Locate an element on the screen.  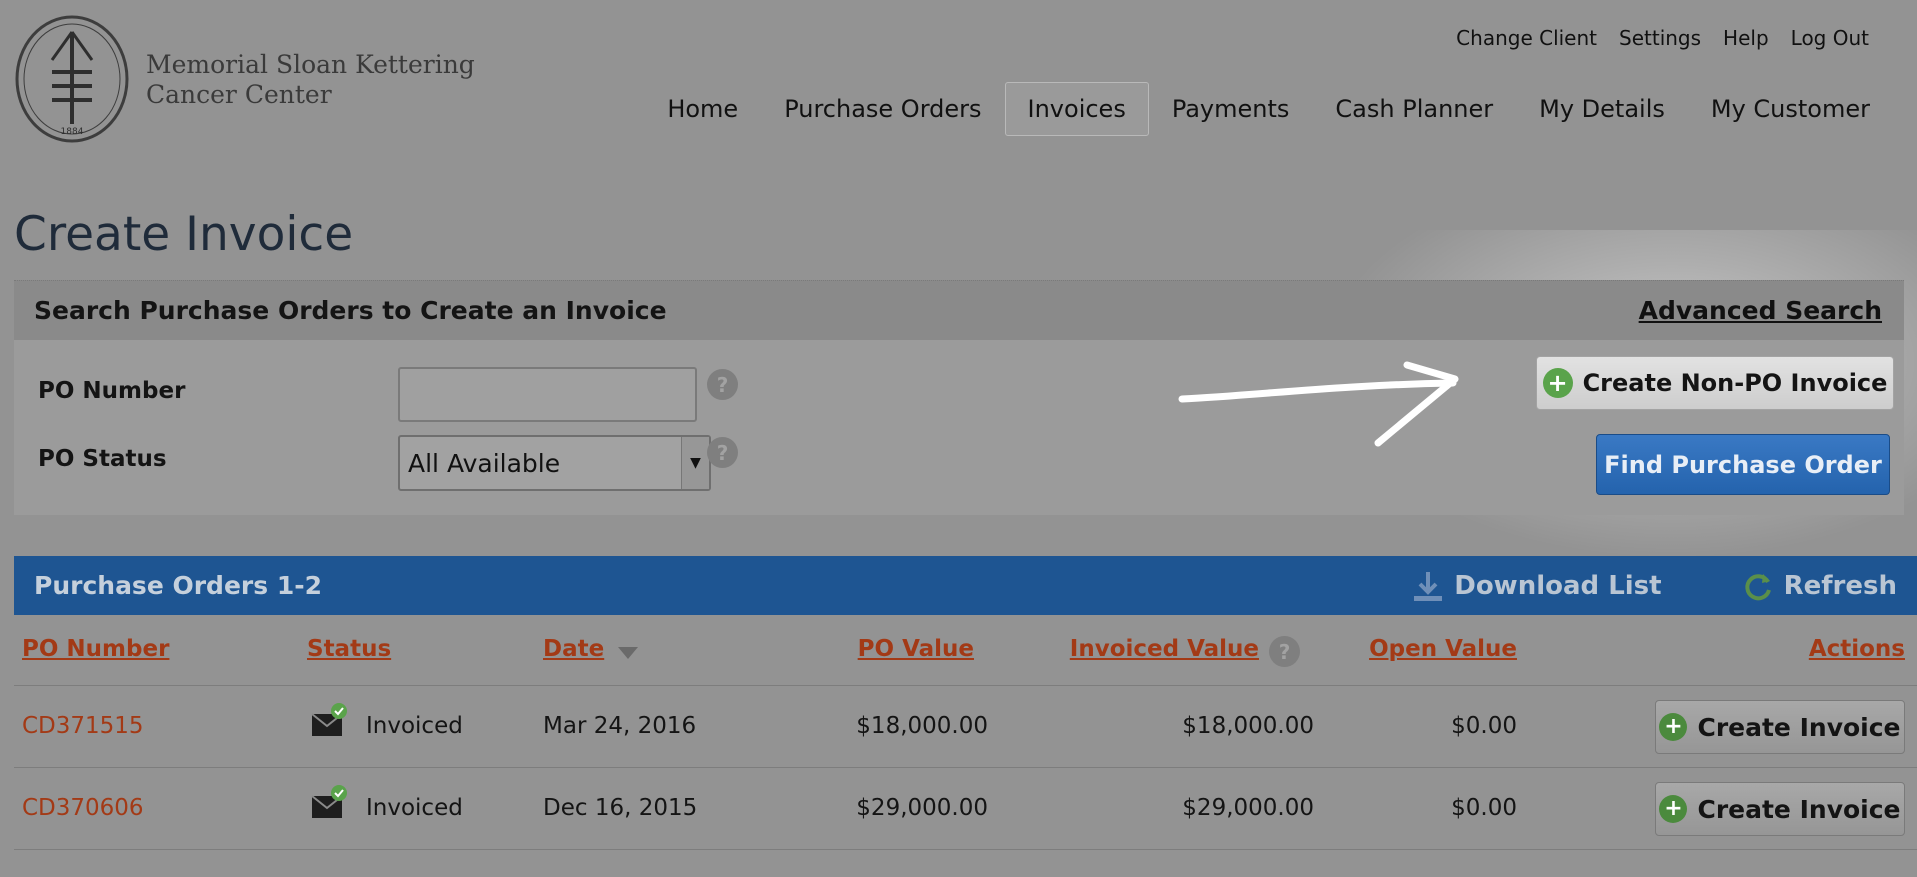
table-bottom-divider is located at coordinates (965, 849).